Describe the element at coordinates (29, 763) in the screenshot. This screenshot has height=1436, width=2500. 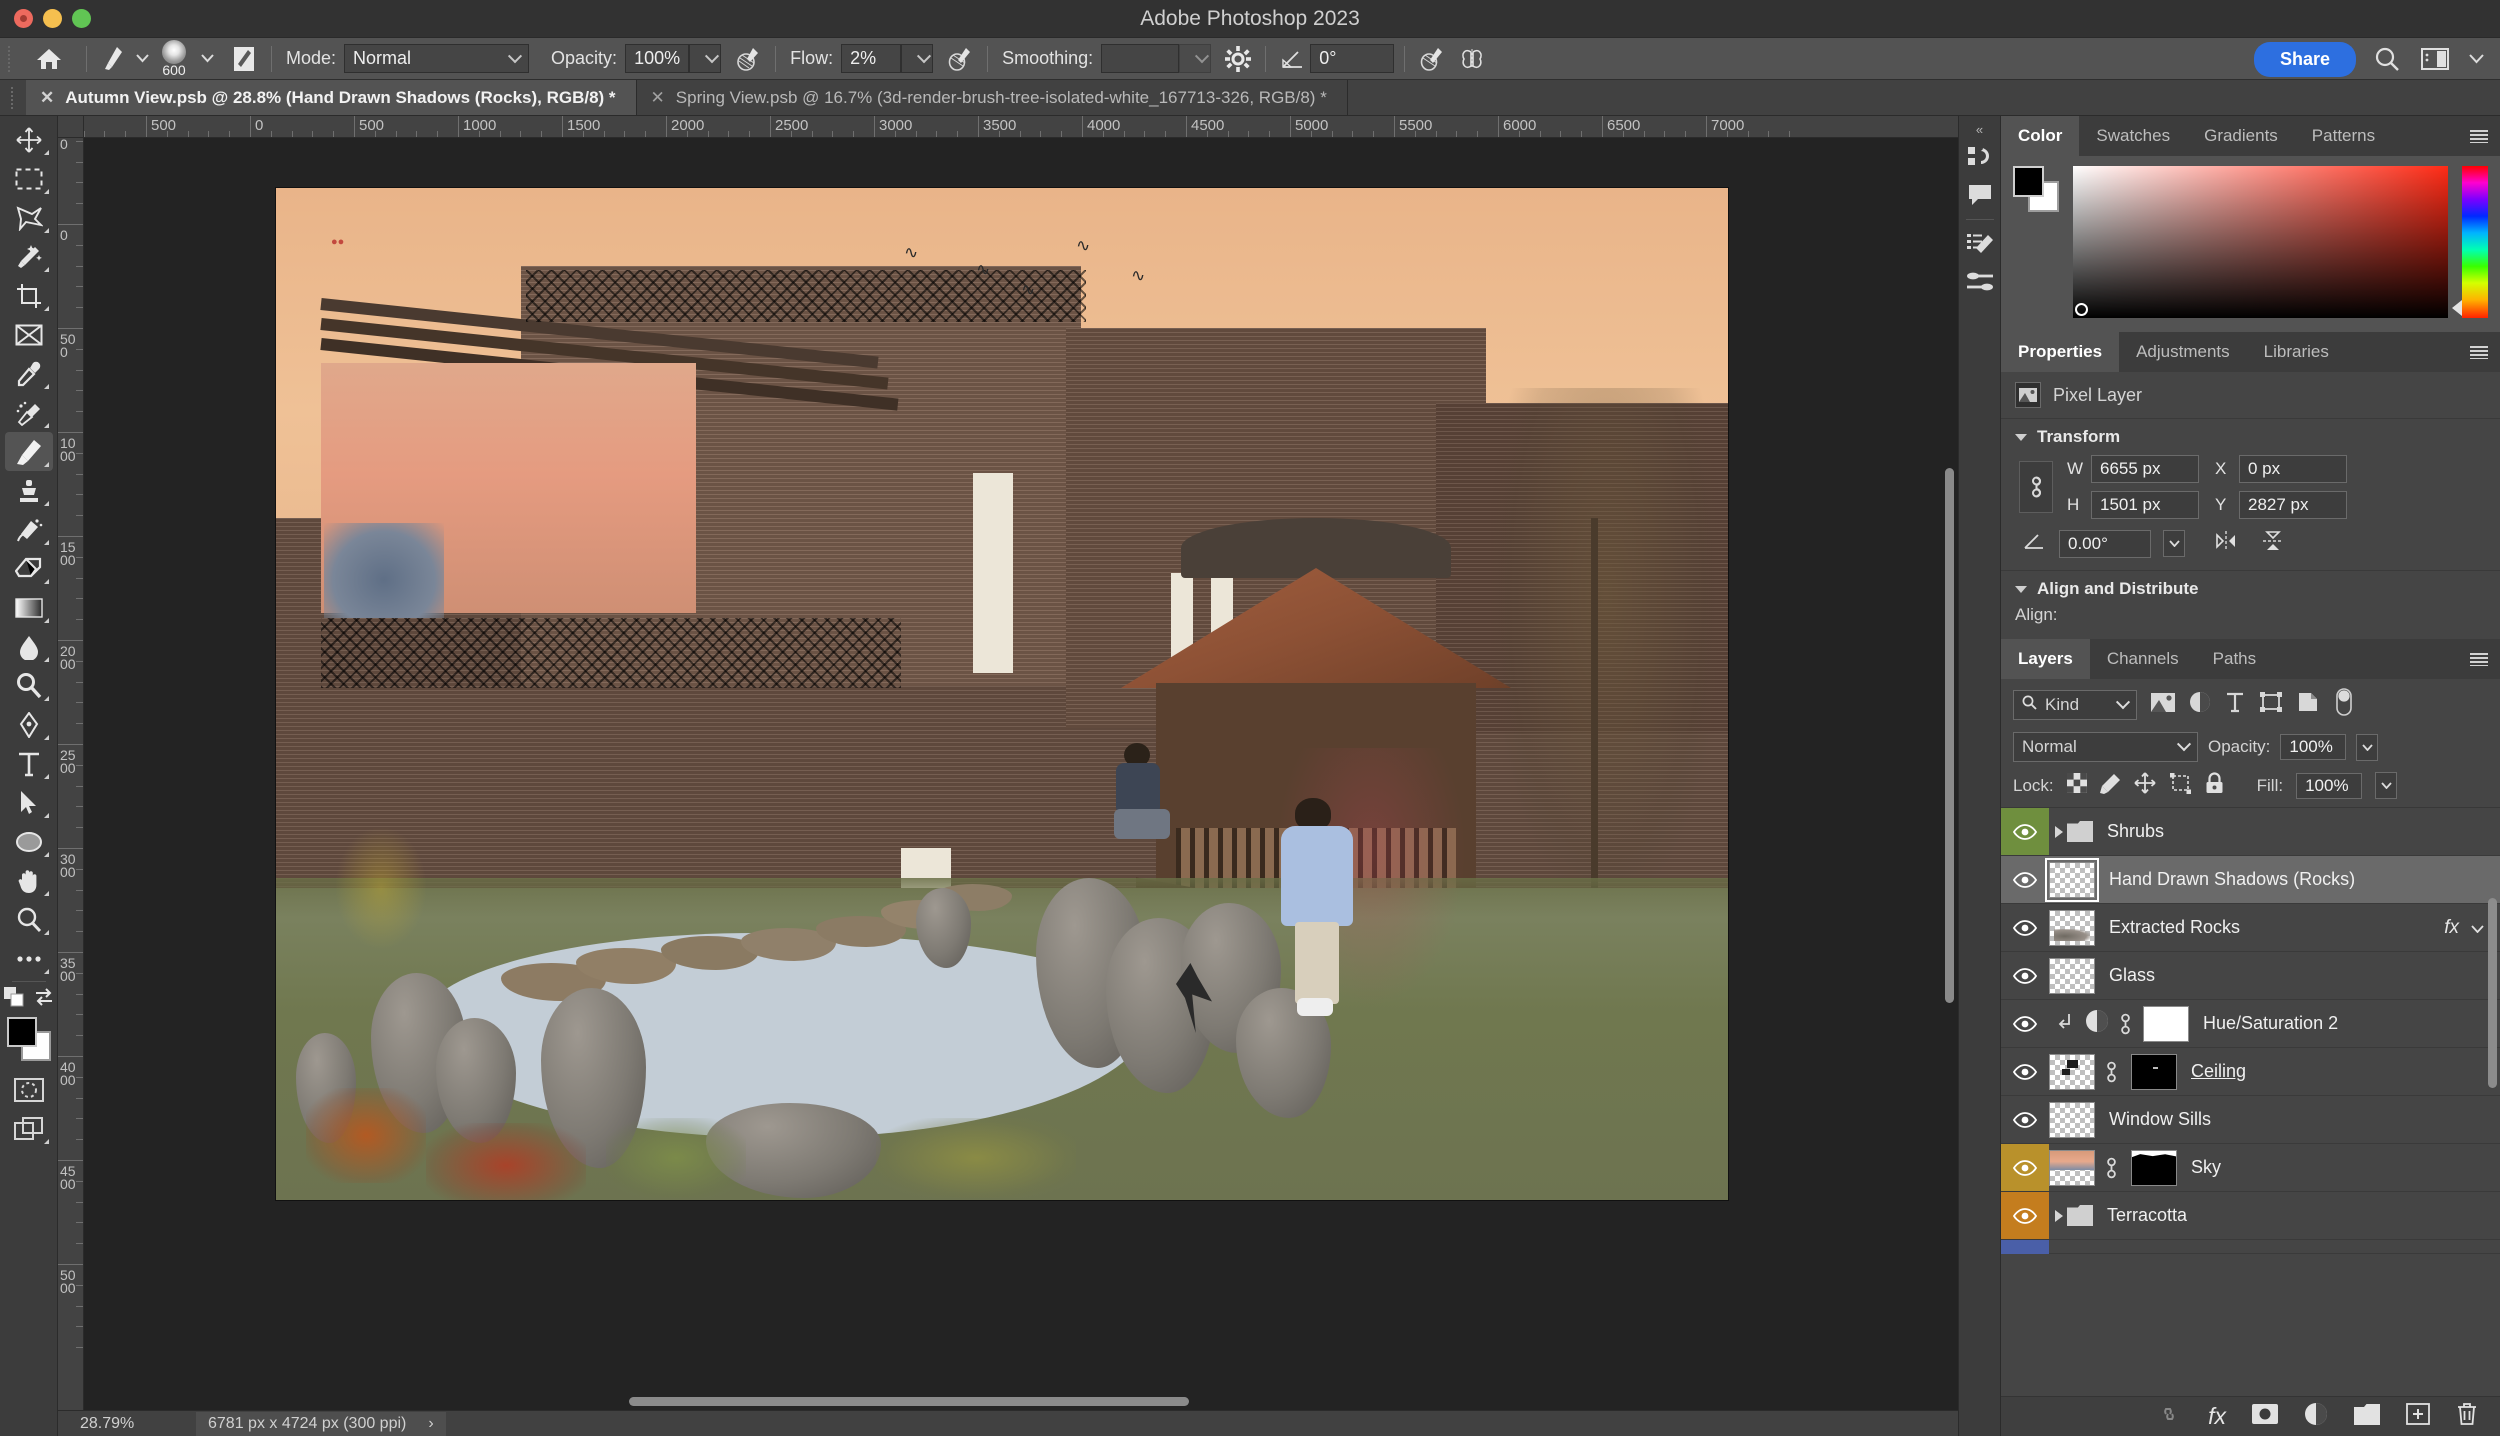
I see `type-tool` at that location.